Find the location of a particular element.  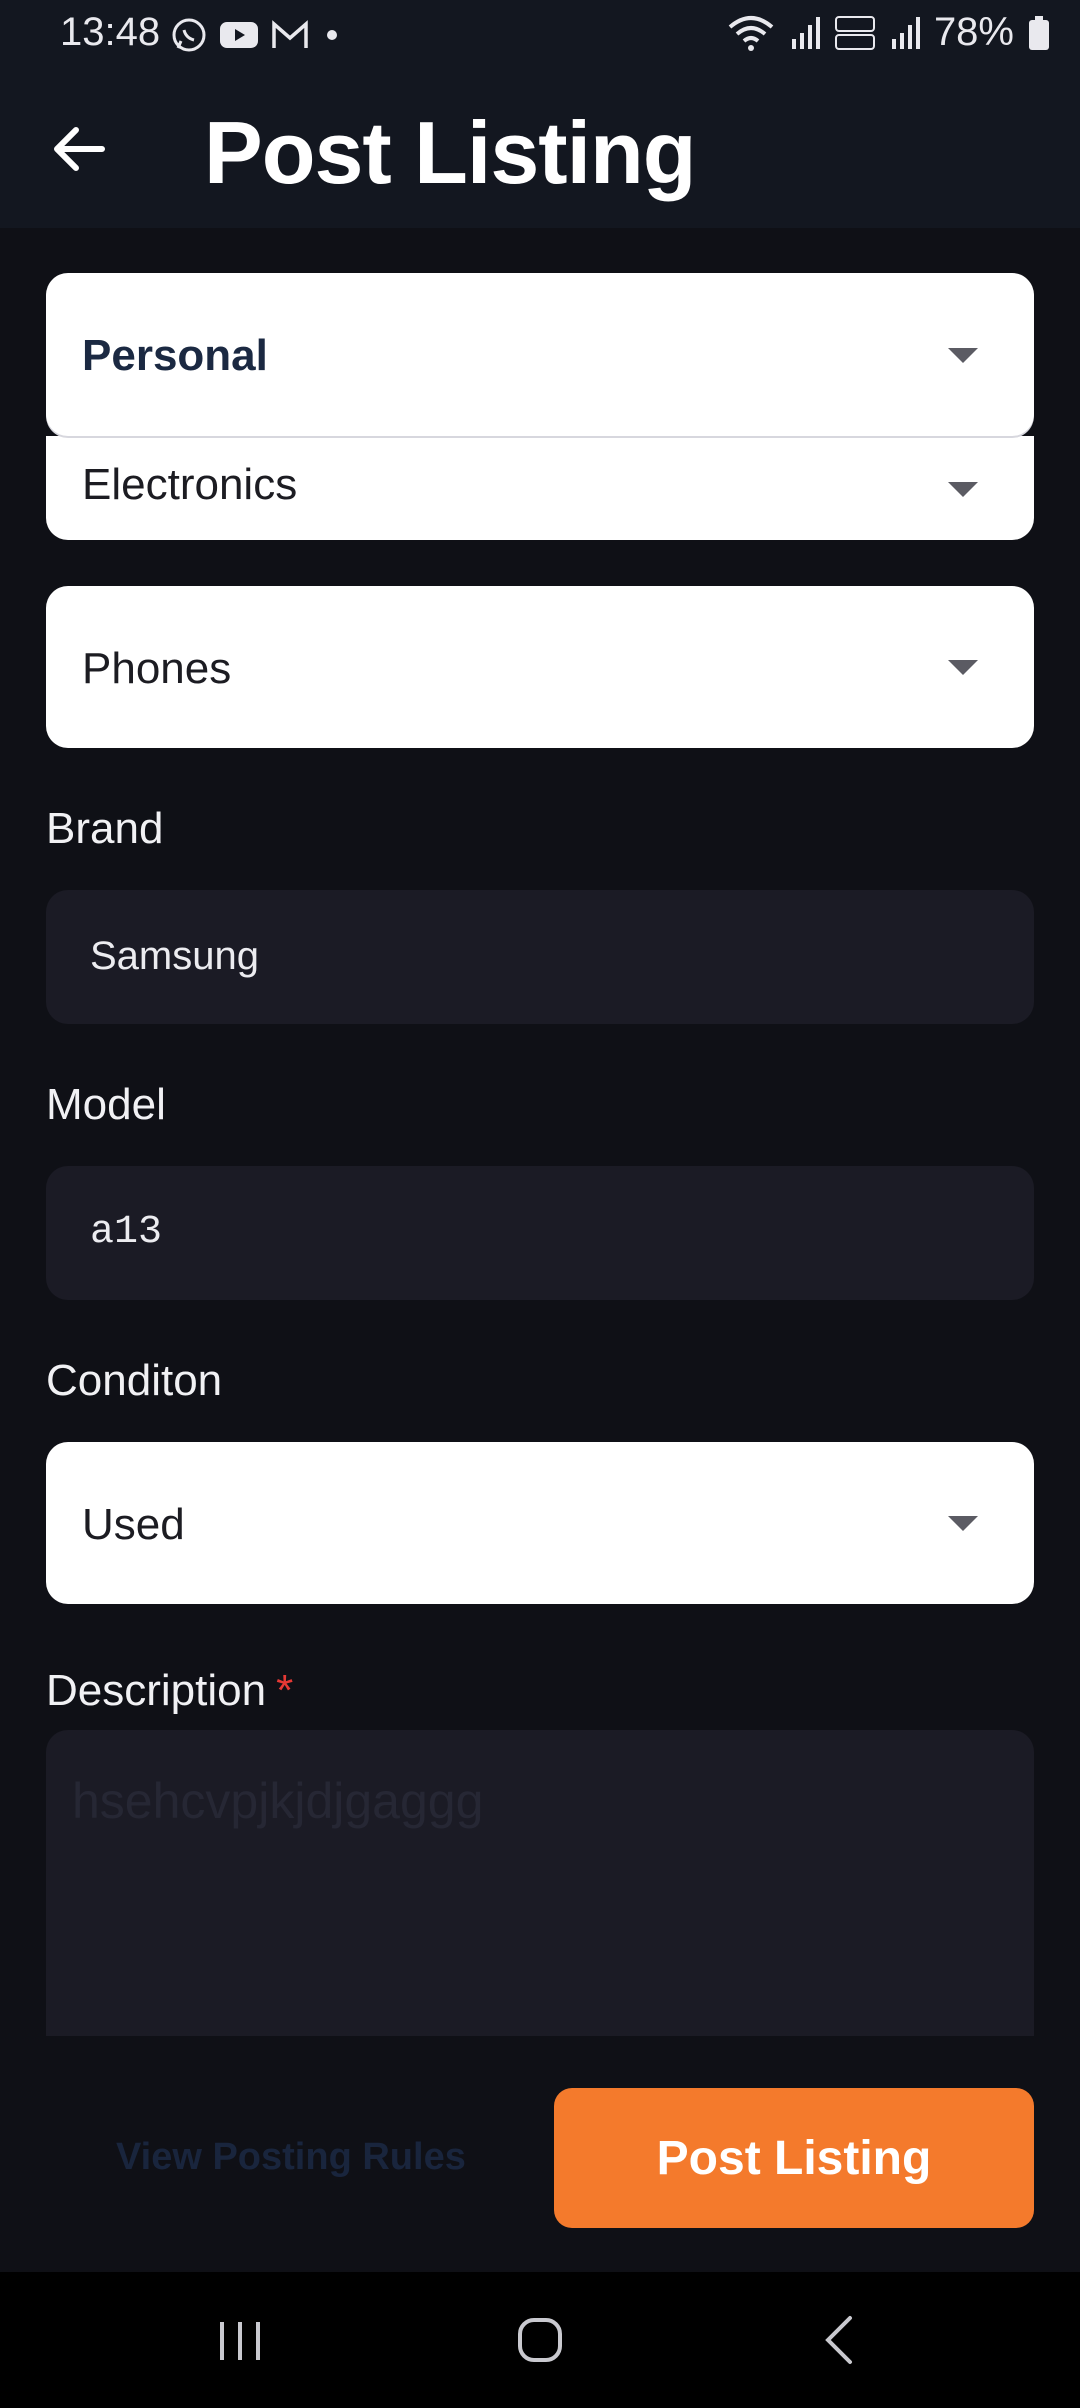

subcategory-select: Phones is located at coordinates (540, 667).